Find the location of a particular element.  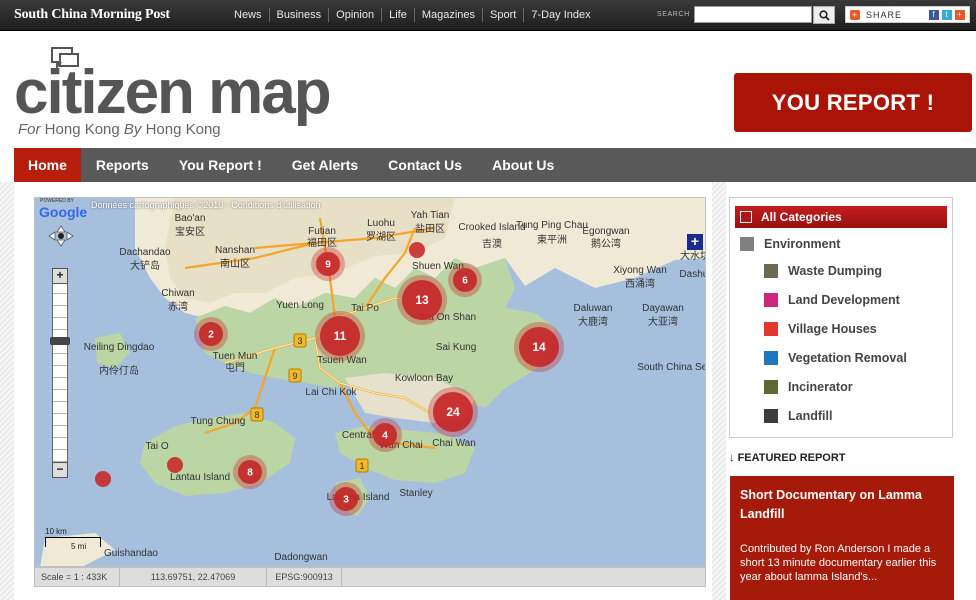

svg-text: 1 is located at coordinates (361, 466).